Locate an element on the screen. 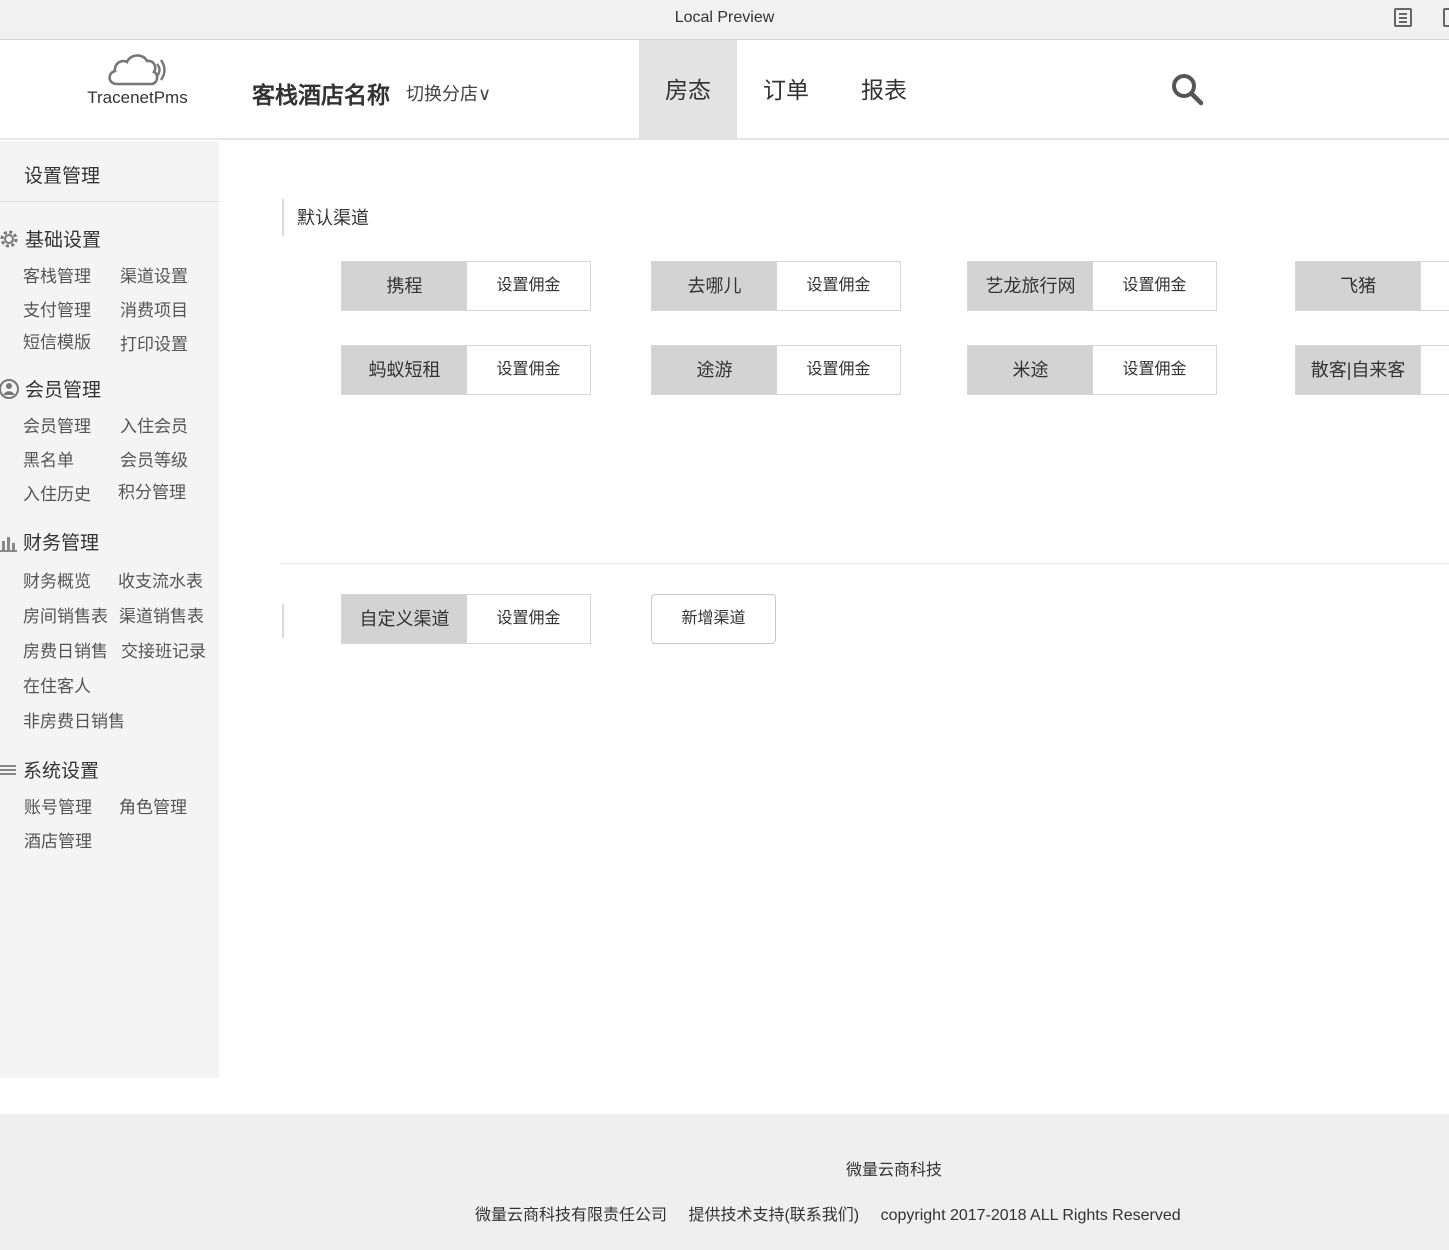 The height and width of the screenshot is (1250, 1449). gear-icon is located at coordinates (9, 238).